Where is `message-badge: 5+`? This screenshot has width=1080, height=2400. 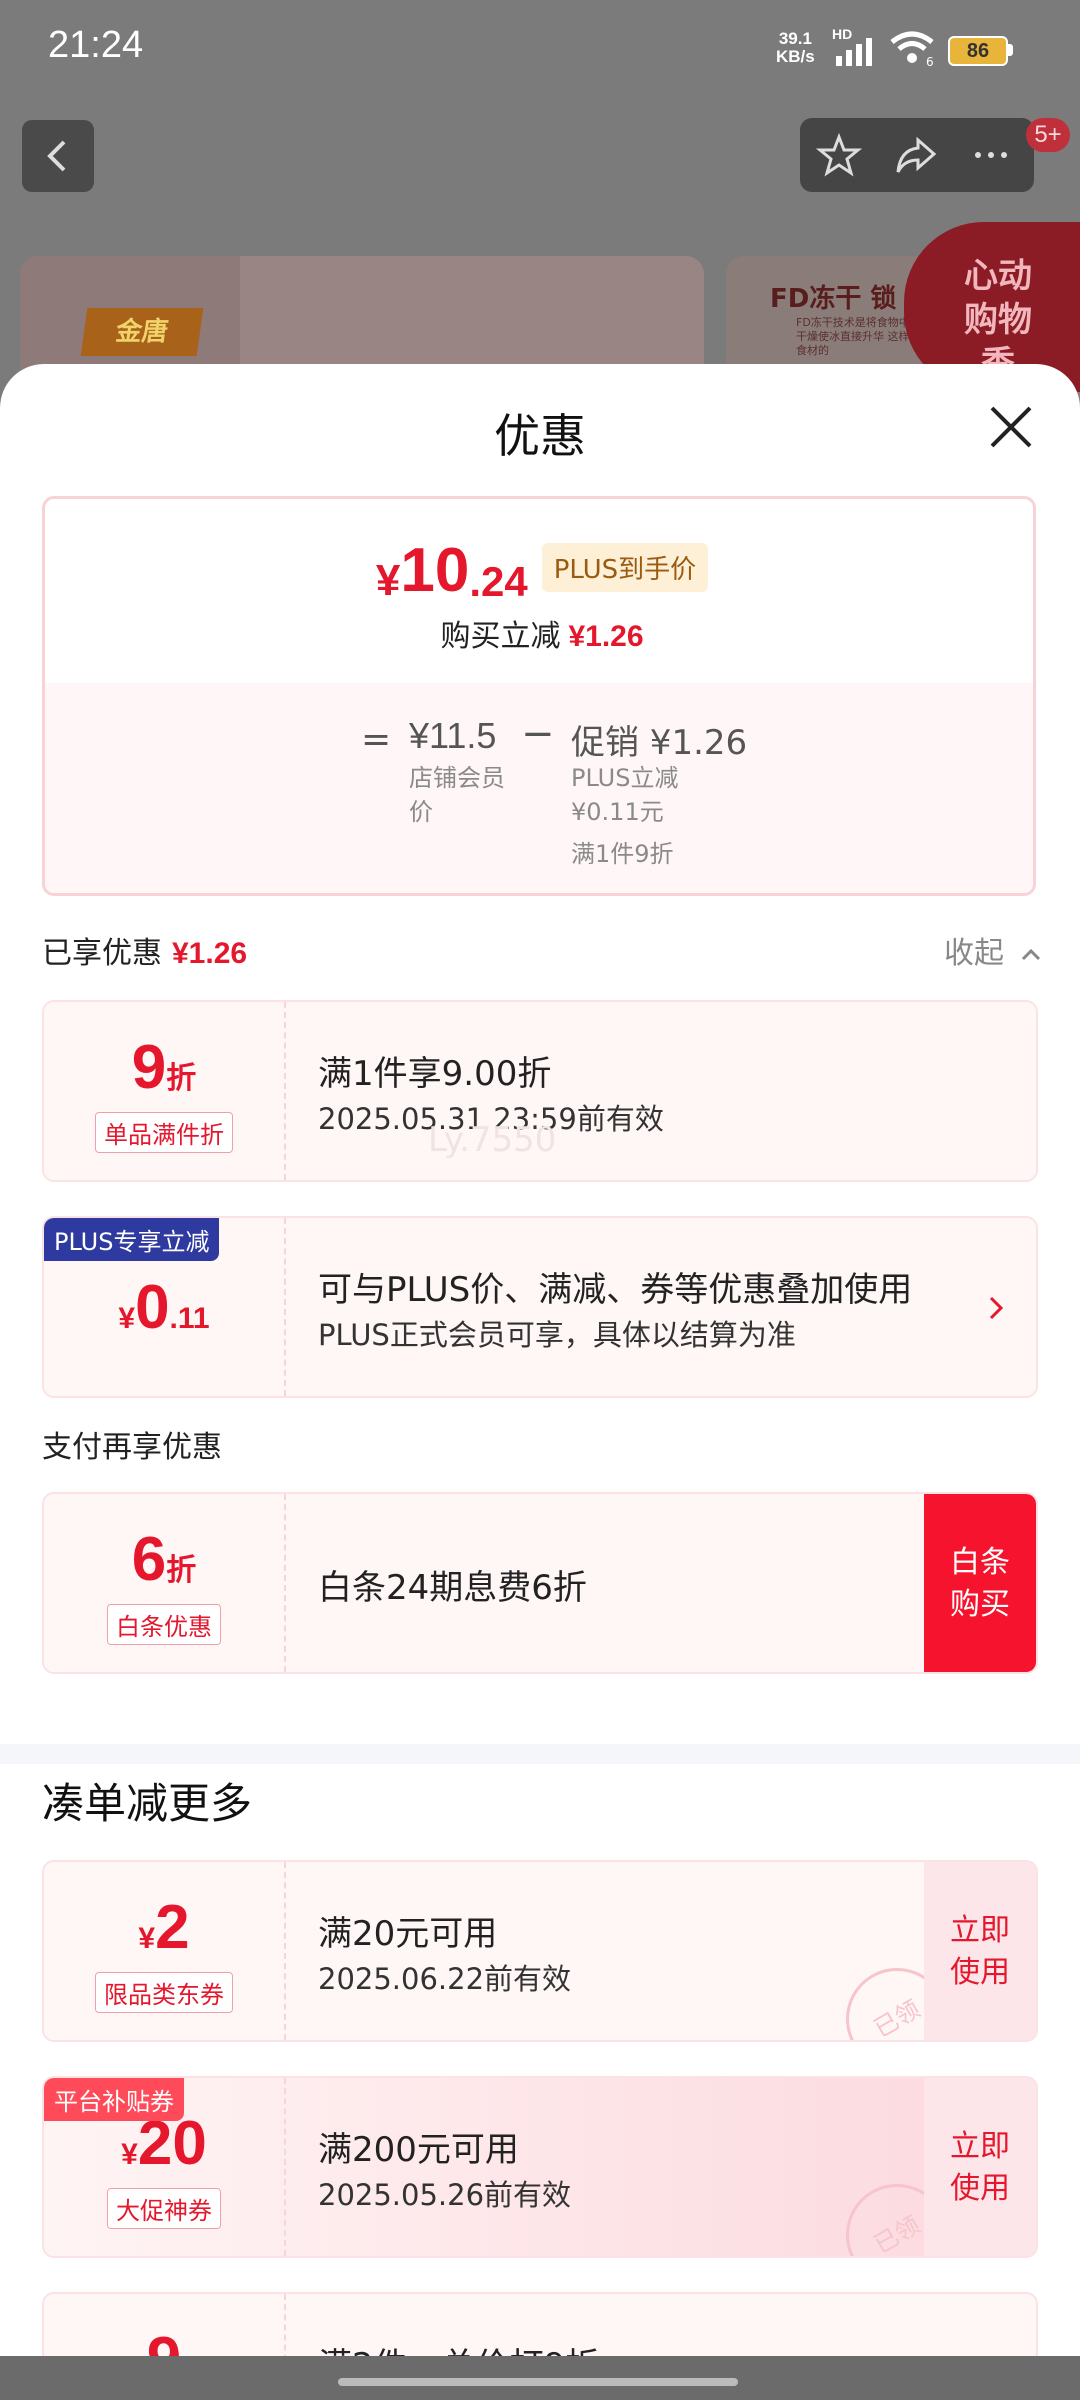
message-badge: 5+ is located at coordinates (1048, 135).